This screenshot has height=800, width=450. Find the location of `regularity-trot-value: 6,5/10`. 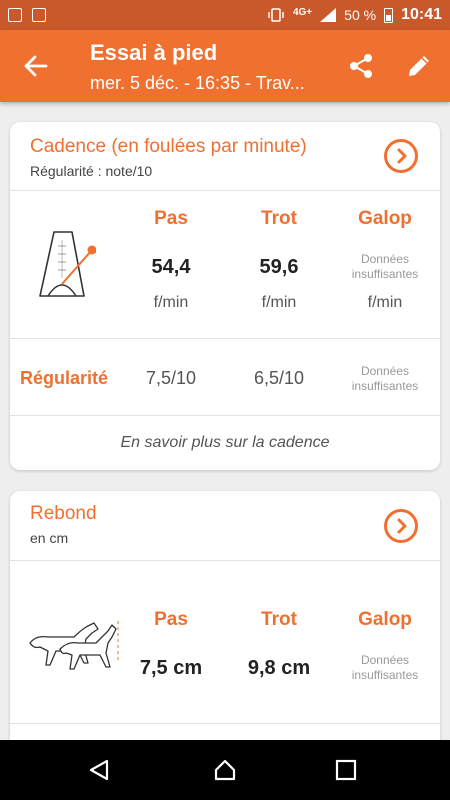

regularity-trot-value: 6,5/10 is located at coordinates (279, 378).